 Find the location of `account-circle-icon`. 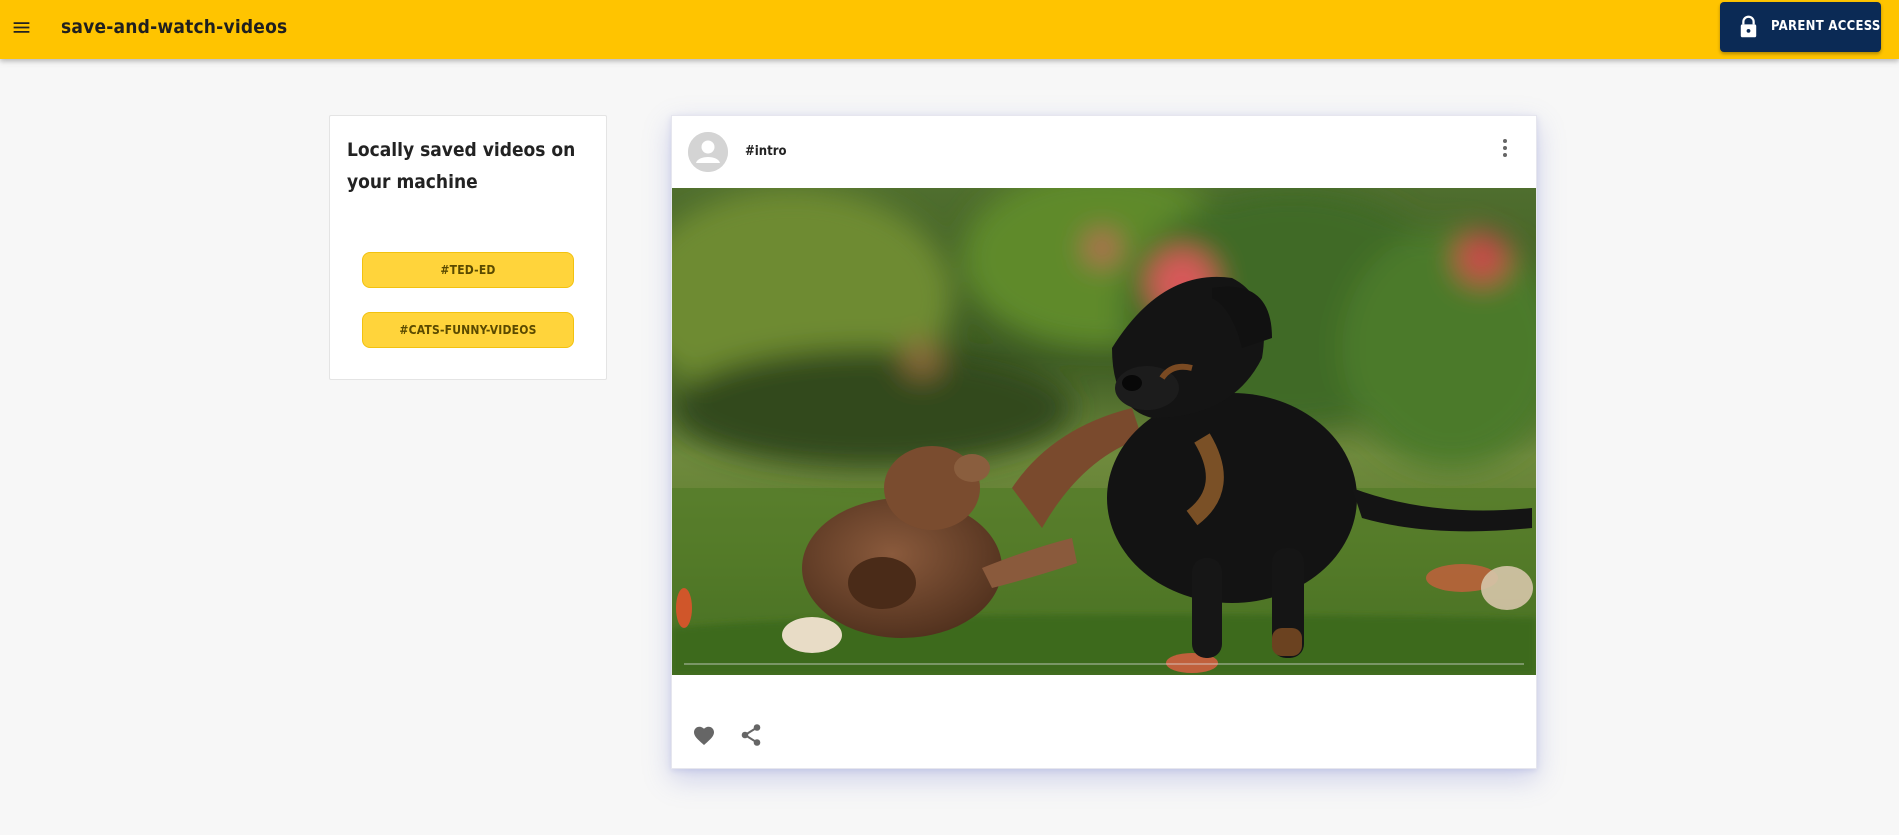

account-circle-icon is located at coordinates (708, 152).